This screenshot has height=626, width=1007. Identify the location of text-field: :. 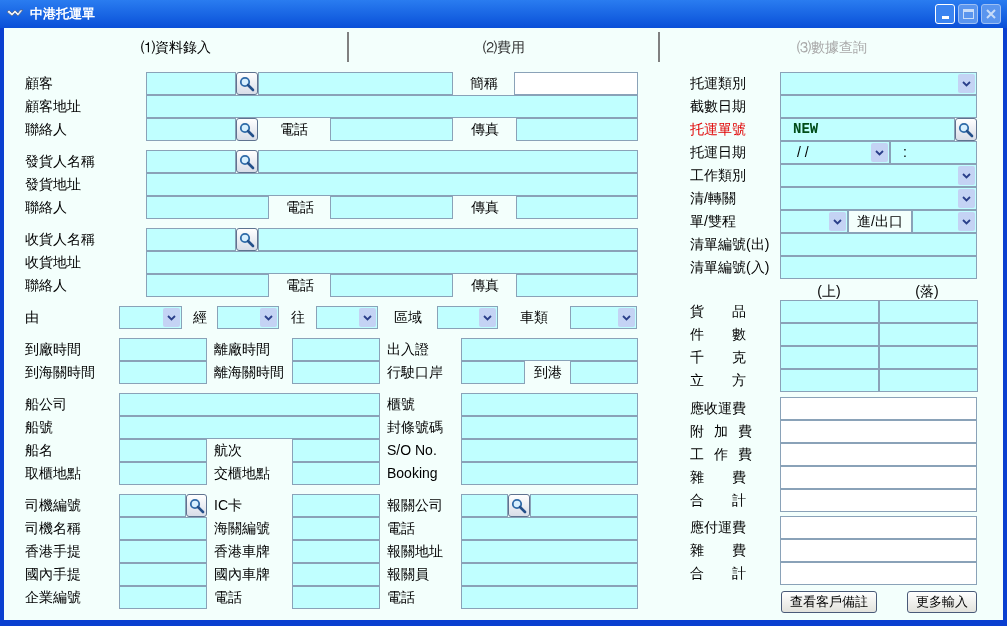
(933, 152).